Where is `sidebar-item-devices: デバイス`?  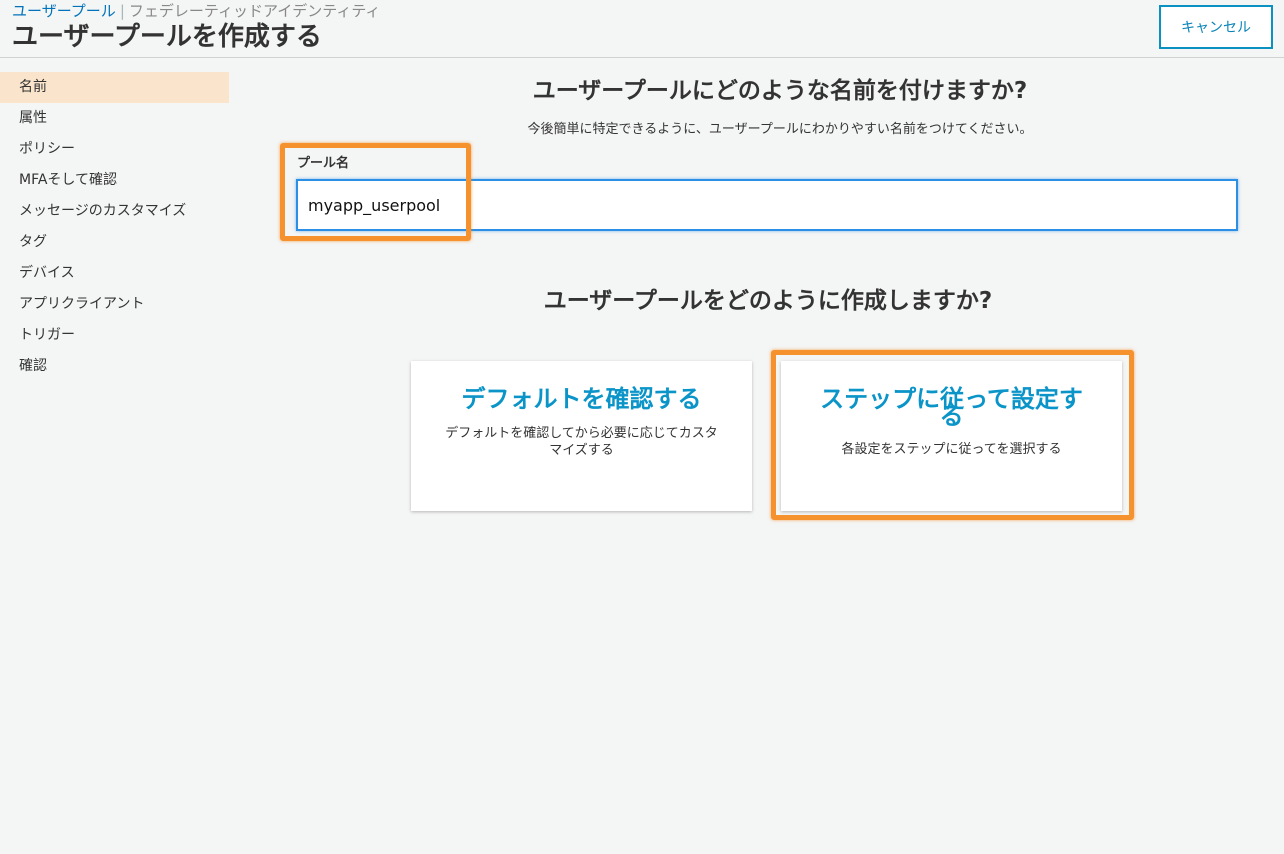 sidebar-item-devices: デバイス is located at coordinates (114, 273).